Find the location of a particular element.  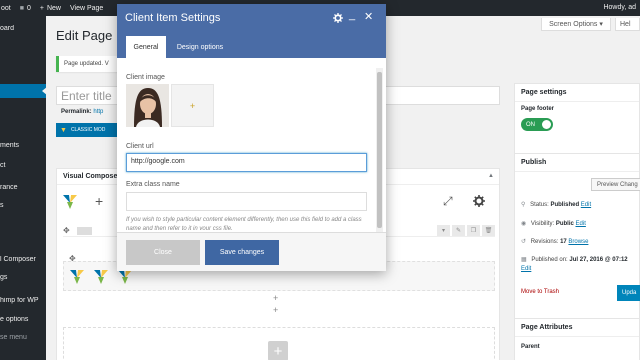

pin-icon: ⚲ is located at coordinates (523, 205).